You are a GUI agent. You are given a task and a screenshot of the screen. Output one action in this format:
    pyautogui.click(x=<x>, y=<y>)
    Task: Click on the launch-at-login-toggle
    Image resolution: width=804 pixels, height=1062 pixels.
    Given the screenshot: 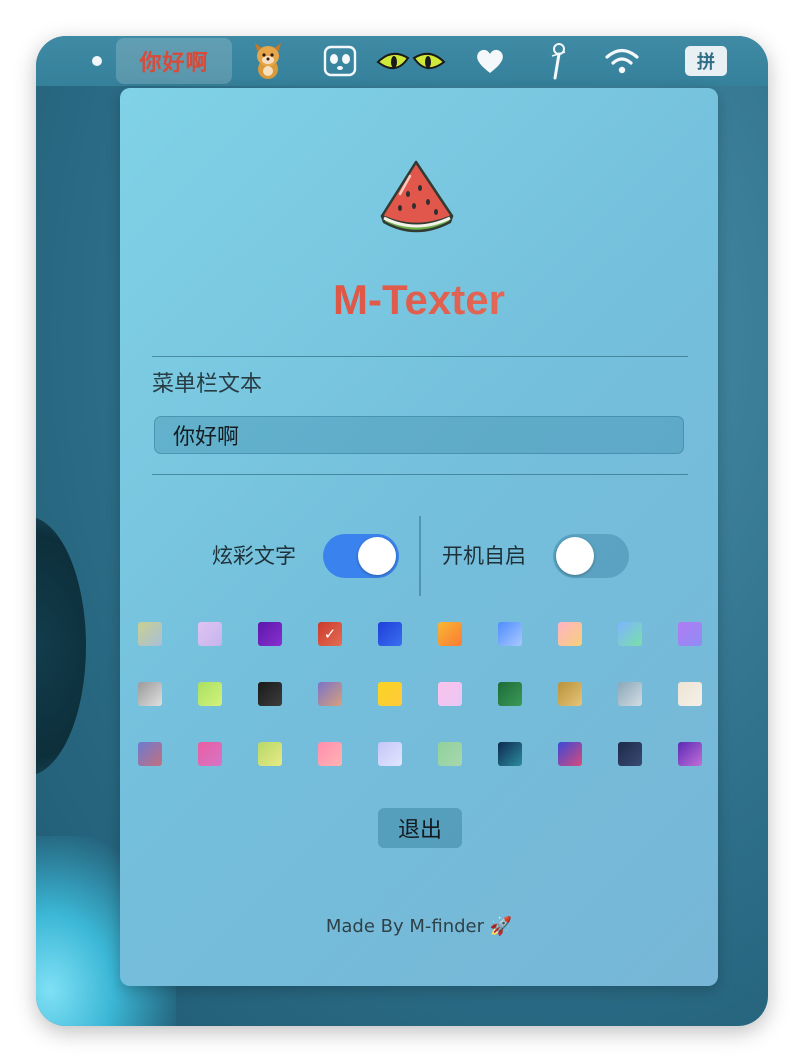 What is the action you would take?
    pyautogui.click(x=591, y=556)
    